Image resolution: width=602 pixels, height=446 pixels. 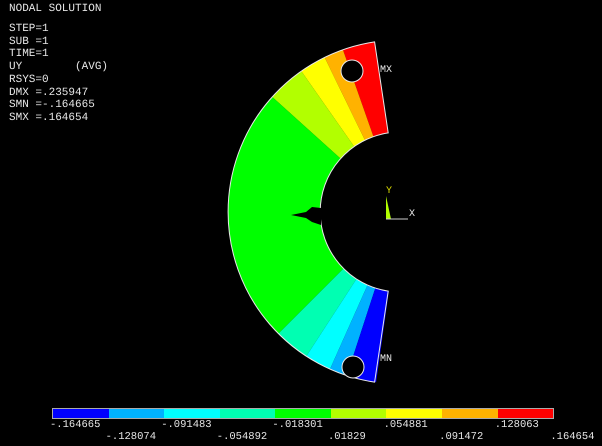 I want to click on marker-label: MN, so click(x=386, y=359).